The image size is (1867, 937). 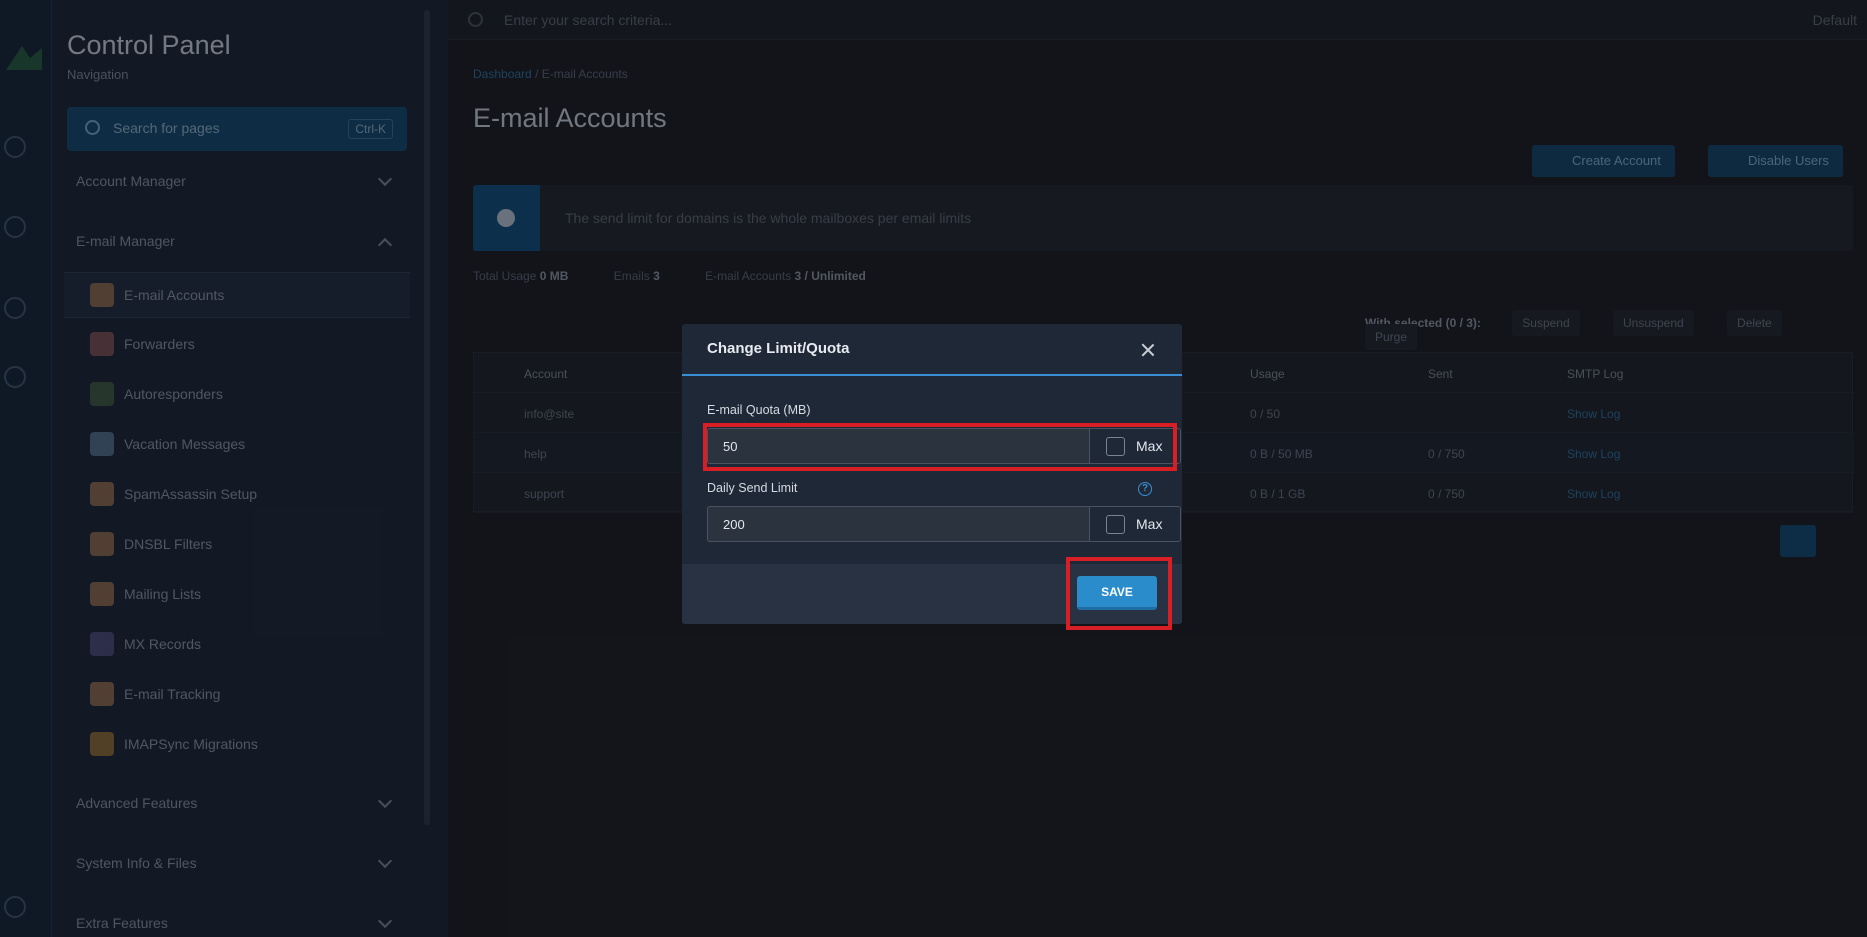 I want to click on send-max-label: Max, so click(x=1149, y=524).